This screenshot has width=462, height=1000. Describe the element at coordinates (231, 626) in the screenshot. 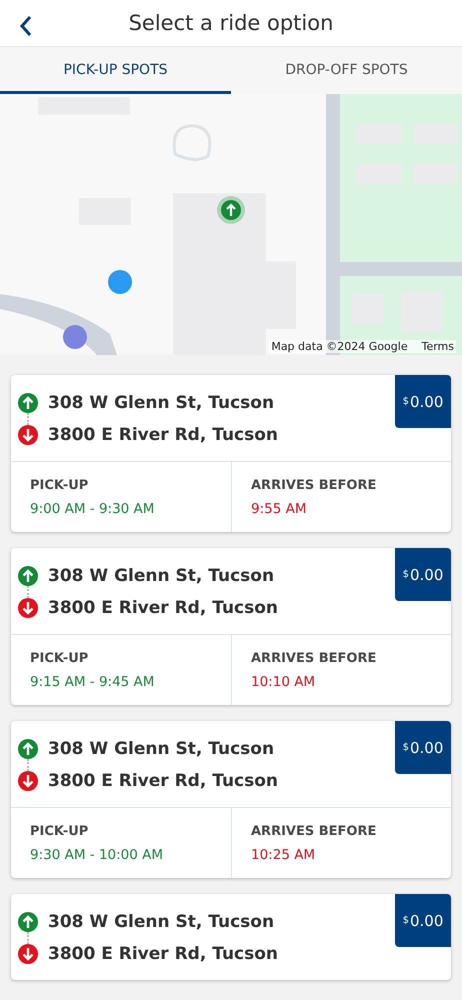

I see `ride-card: 308 W Glenn St, Tucson 3800 E River Rd, Tucson $^{$}$0.00 PICK-UP 9:15 AM - 9:45 AM ARRIVES BEFORE 10:10 AM` at that location.